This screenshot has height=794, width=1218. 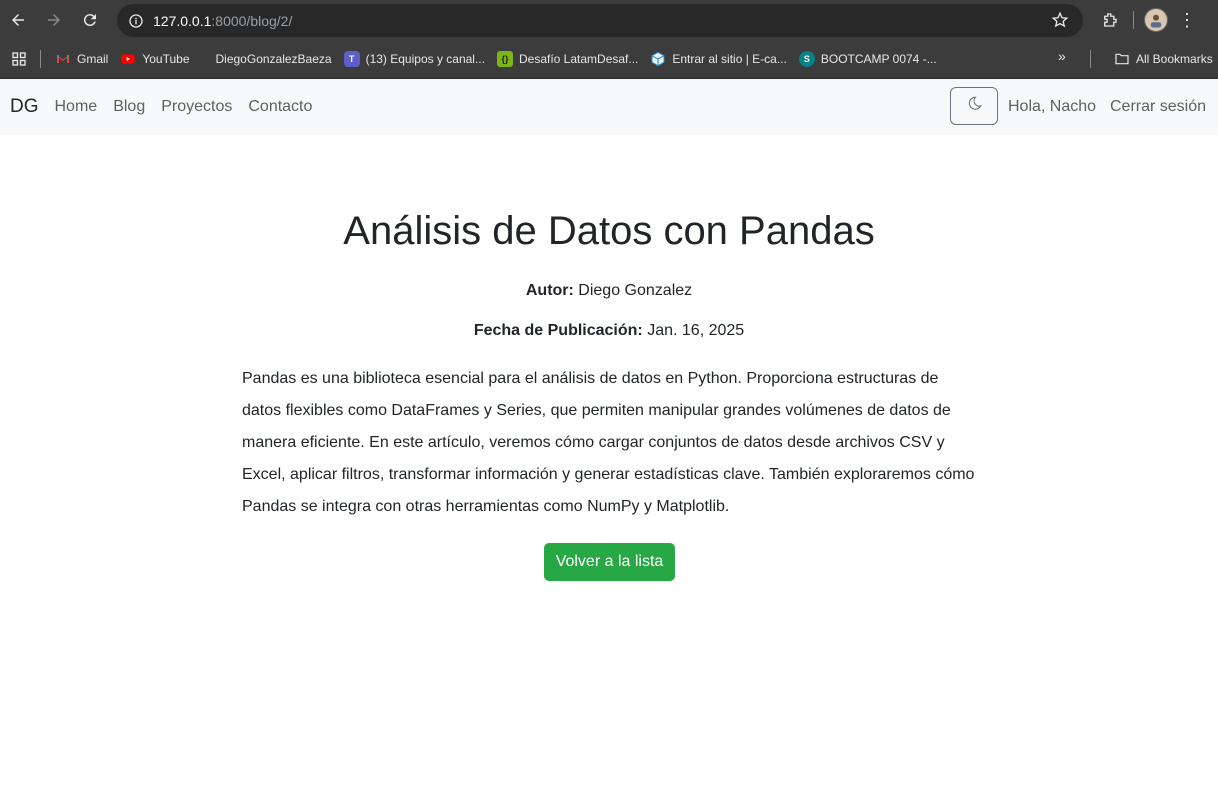 I want to click on bookmark-youtube: YouTube, so click(x=154, y=59).